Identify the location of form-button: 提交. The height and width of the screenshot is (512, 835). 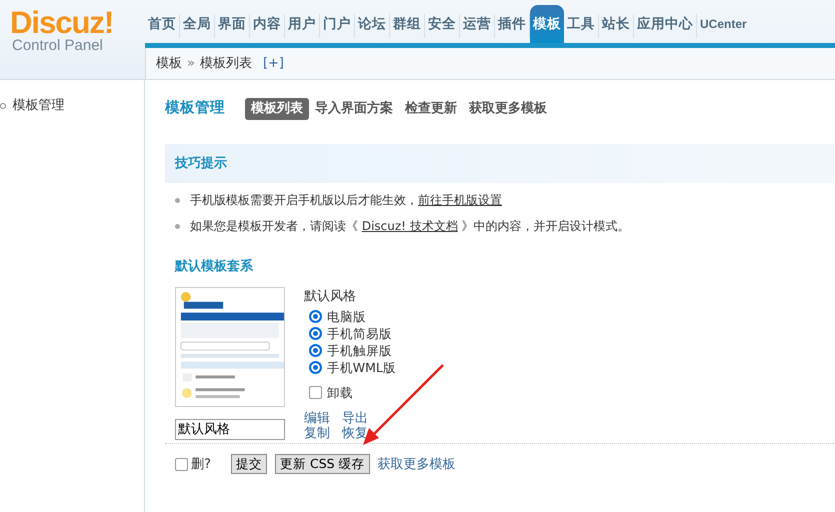
(249, 464).